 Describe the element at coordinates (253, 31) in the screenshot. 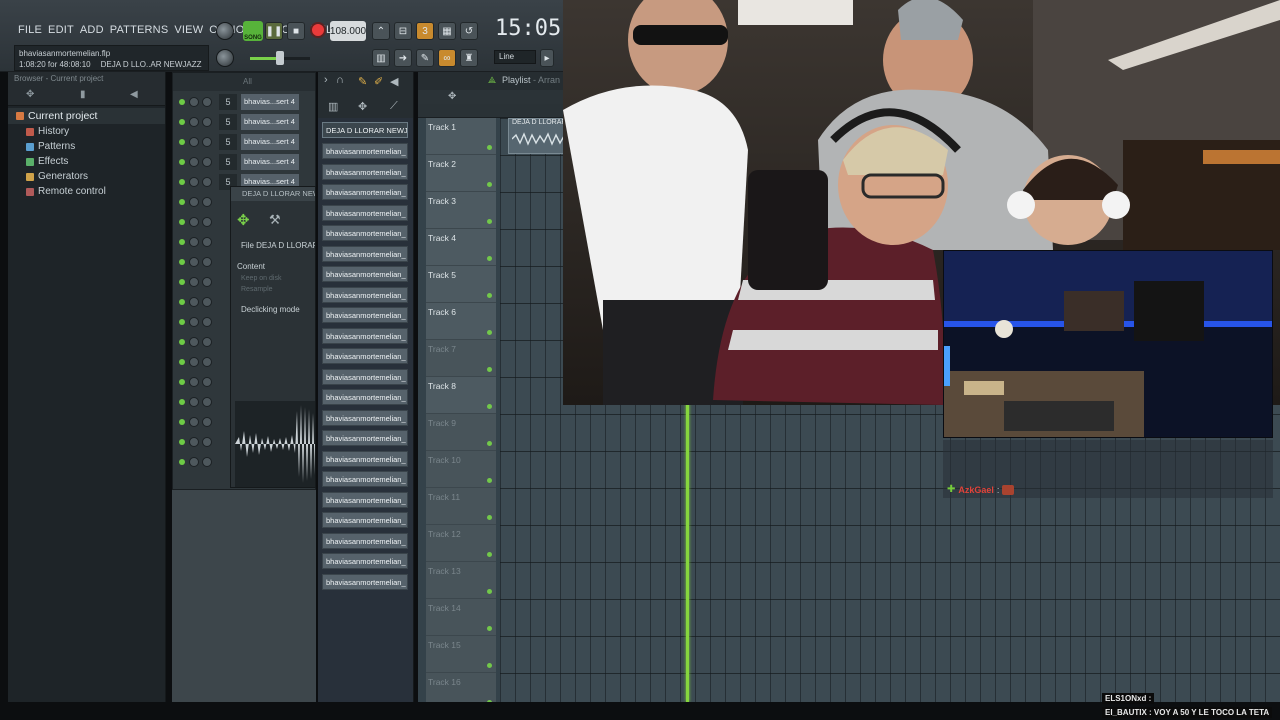

I see `song-pattern-toggle: SONG` at that location.